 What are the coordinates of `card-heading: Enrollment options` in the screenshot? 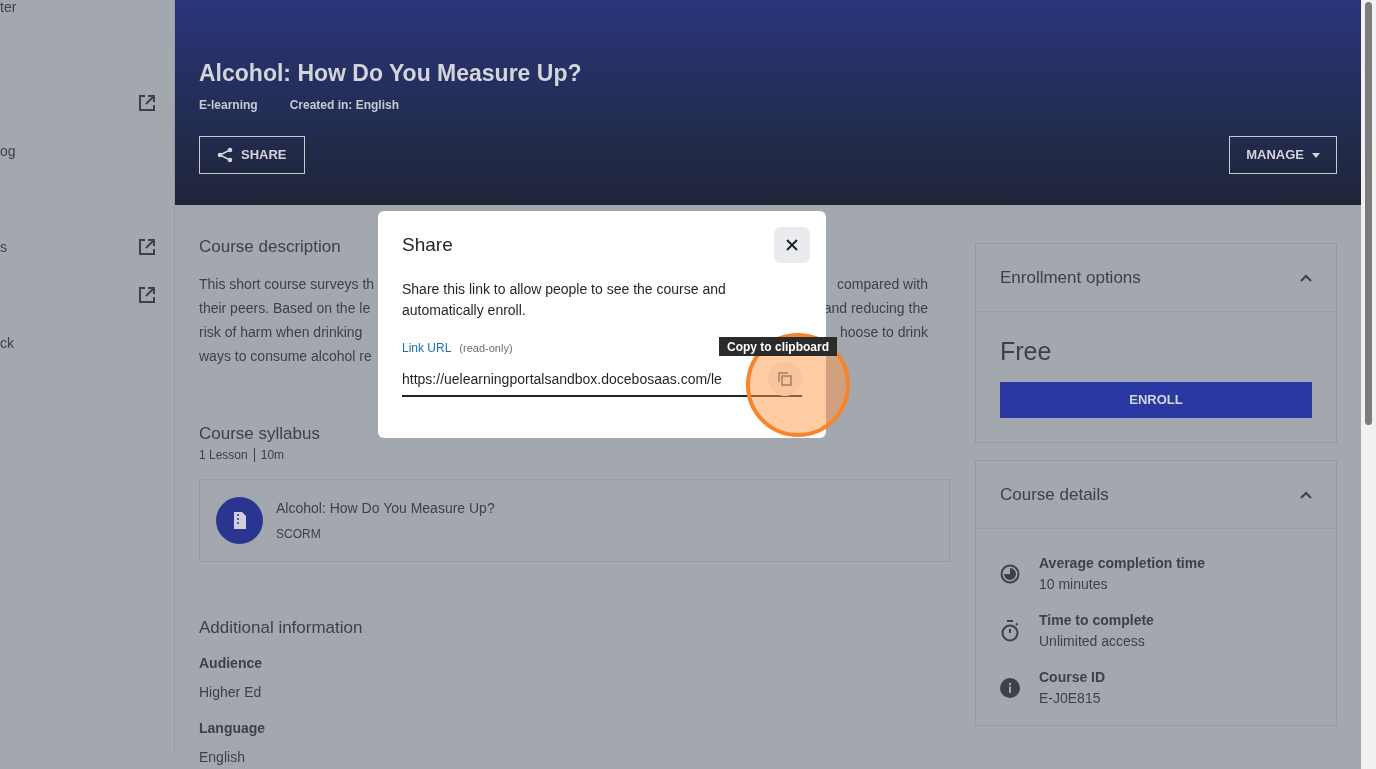 It's located at (1070, 277).